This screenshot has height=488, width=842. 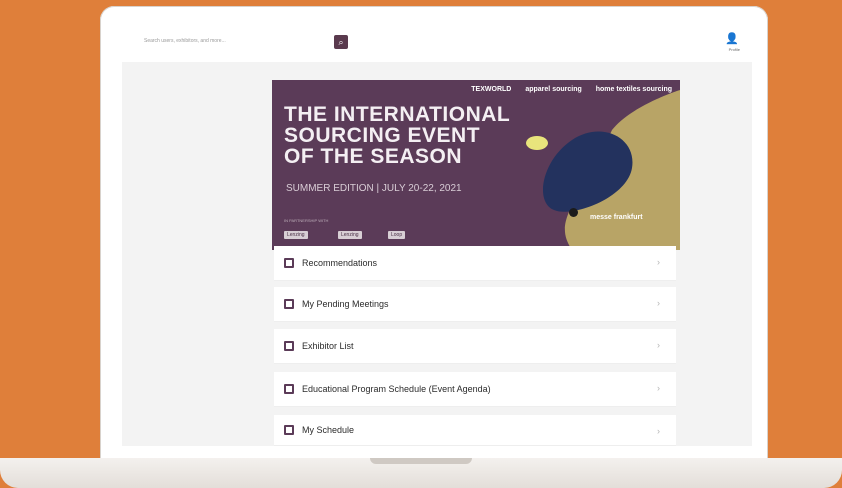 I want to click on sponsor-2: Lenzing, so click(x=350, y=235).